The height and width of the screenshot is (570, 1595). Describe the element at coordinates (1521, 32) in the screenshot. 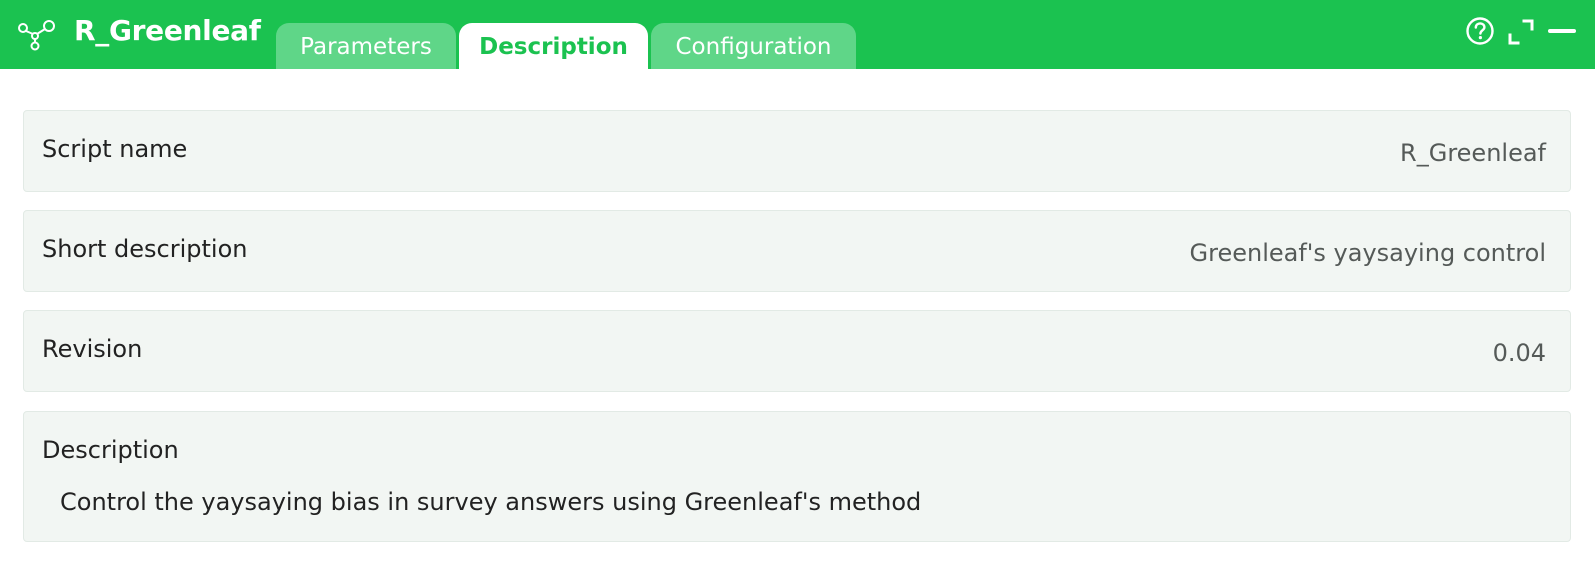

I see `expand-icon` at that location.